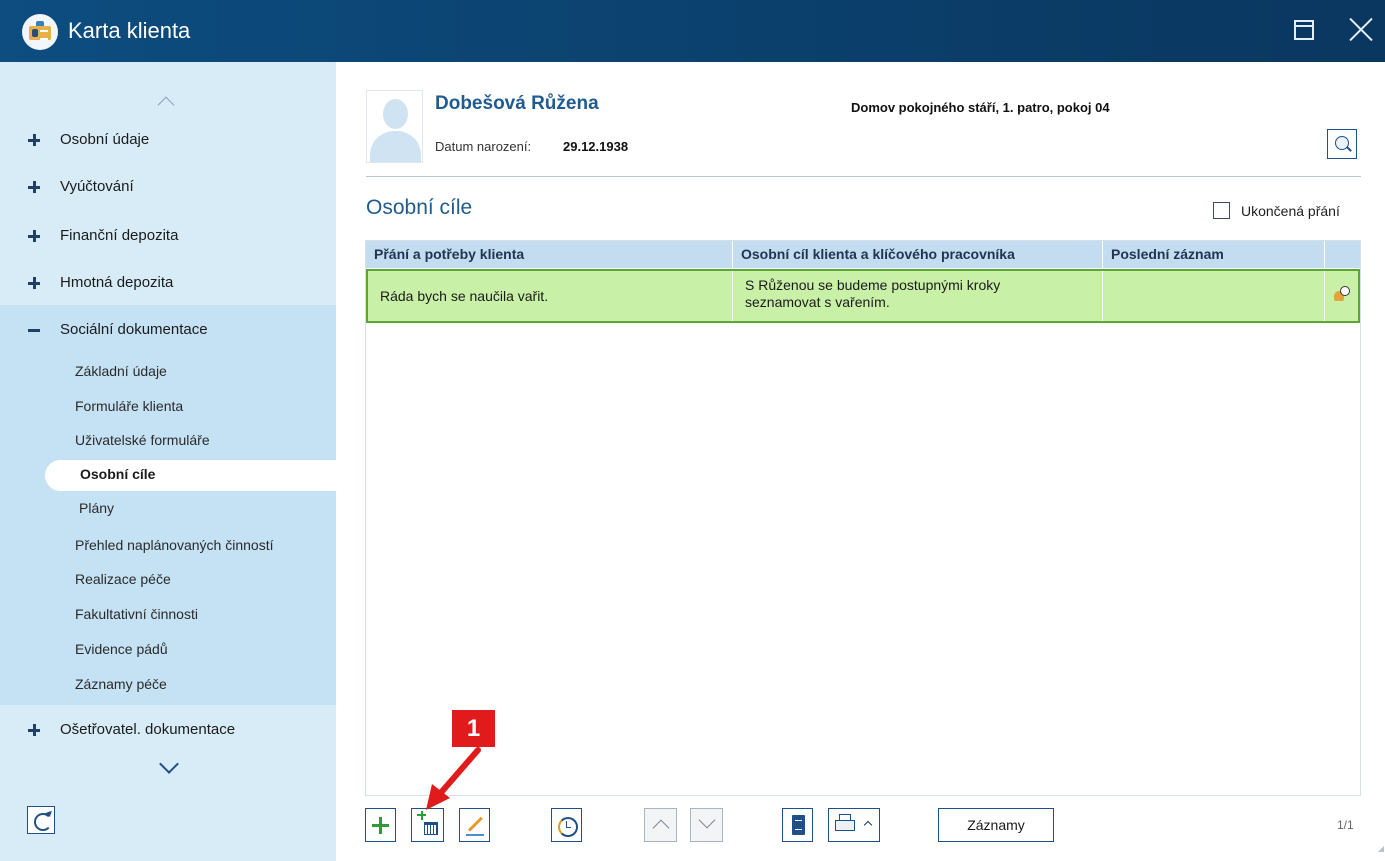  I want to click on annotation-arrow, so click(453, 778).